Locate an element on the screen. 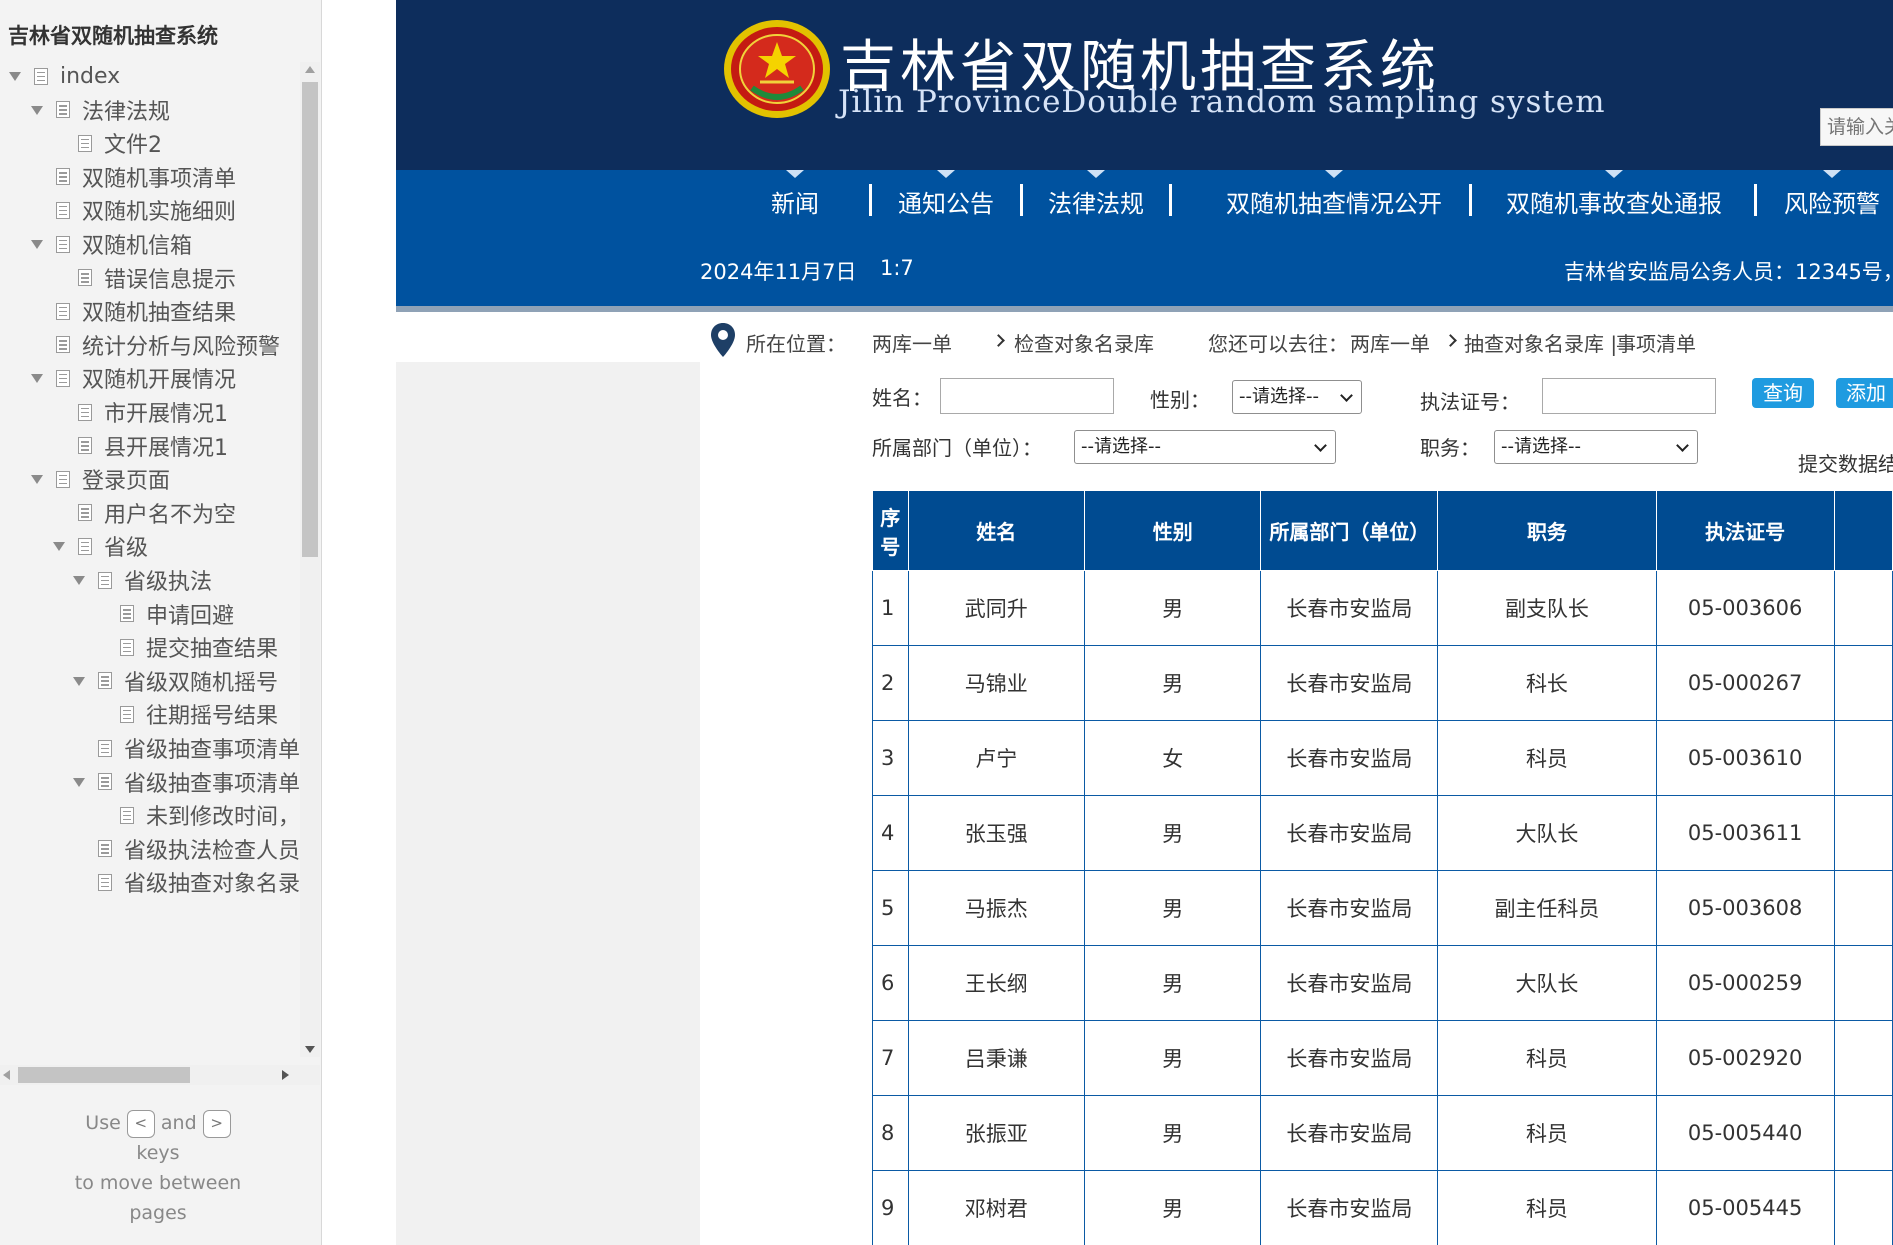 This screenshot has width=1893, height=1245. nav-laws: 法律法规 is located at coordinates (1096, 200).